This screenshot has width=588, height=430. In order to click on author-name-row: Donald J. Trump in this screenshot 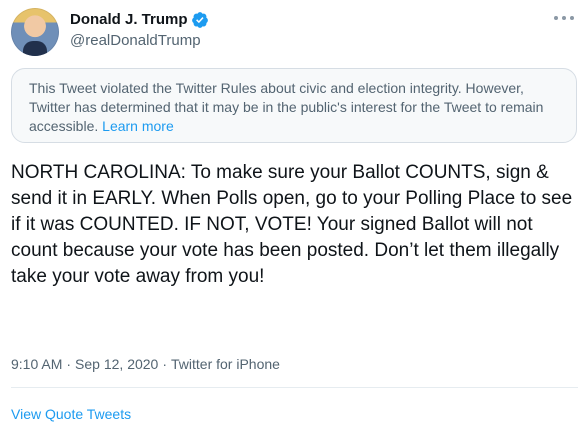, I will do `click(139, 20)`.